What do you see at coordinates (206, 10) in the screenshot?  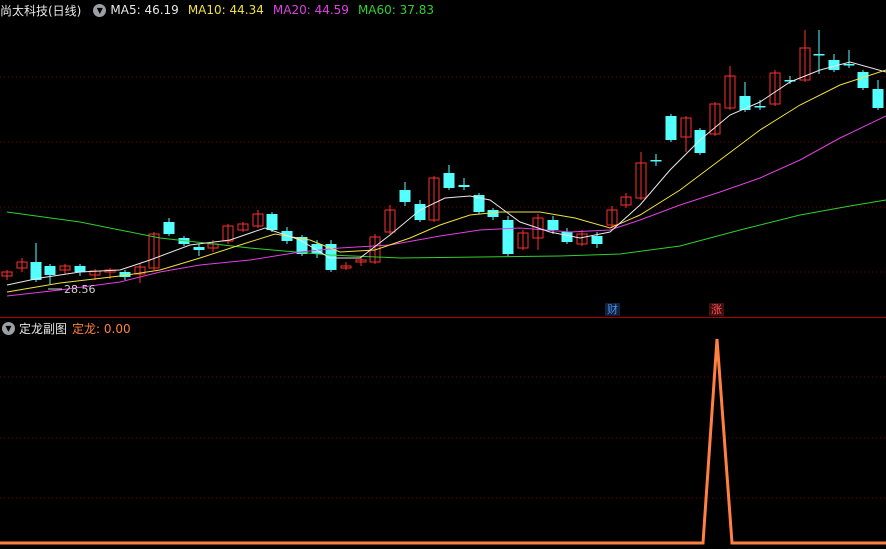 I see `ma10-label: MA10:` at bounding box center [206, 10].